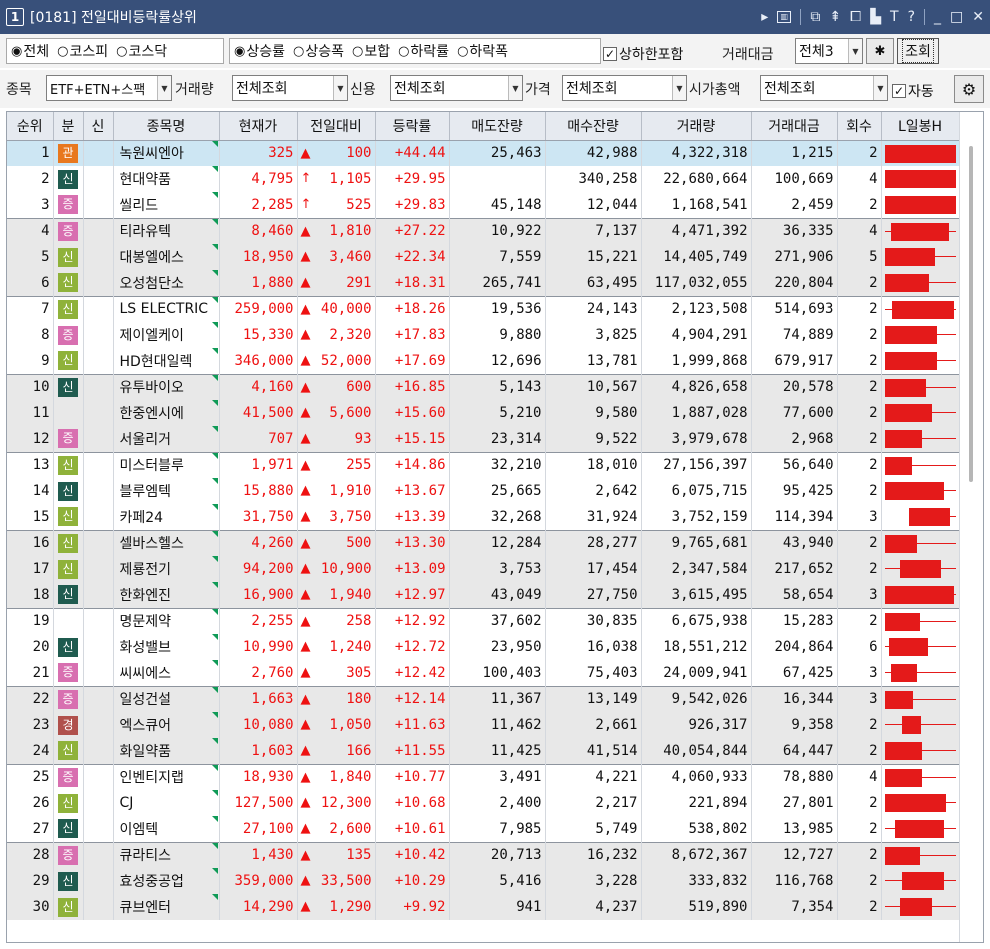 The width and height of the screenshot is (990, 949). Describe the element at coordinates (146, 726) in the screenshot. I see `stock-name: 엑스큐어` at that location.